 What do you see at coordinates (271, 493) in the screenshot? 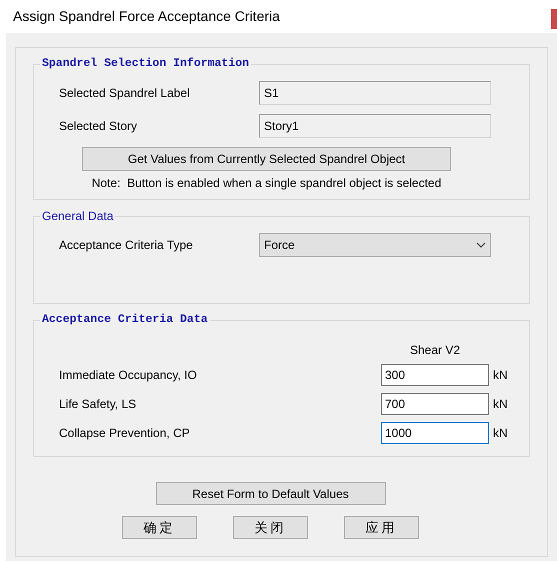
I see `reset-button: Reset Form to Default Values` at bounding box center [271, 493].